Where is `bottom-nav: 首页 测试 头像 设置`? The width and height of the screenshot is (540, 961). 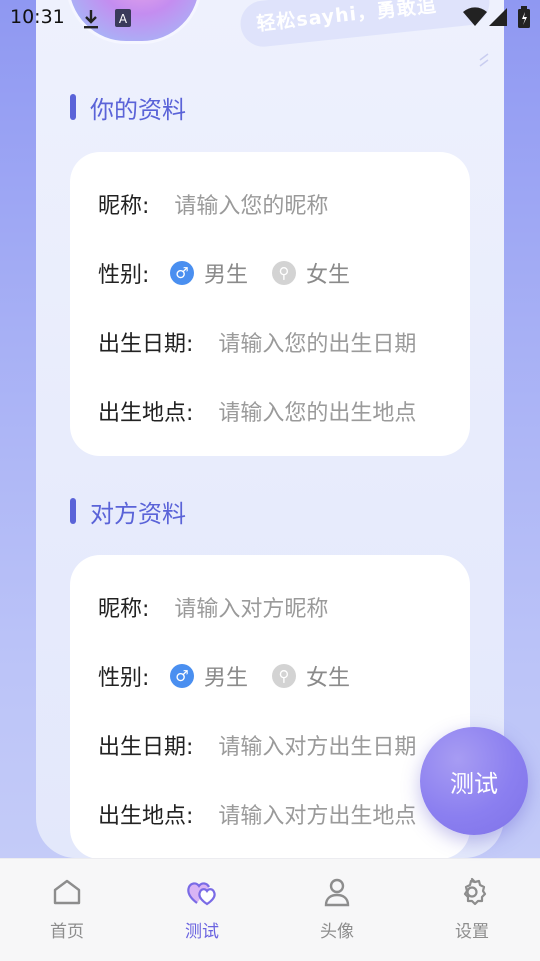 bottom-nav: 首页 测试 头像 设置 is located at coordinates (270, 909).